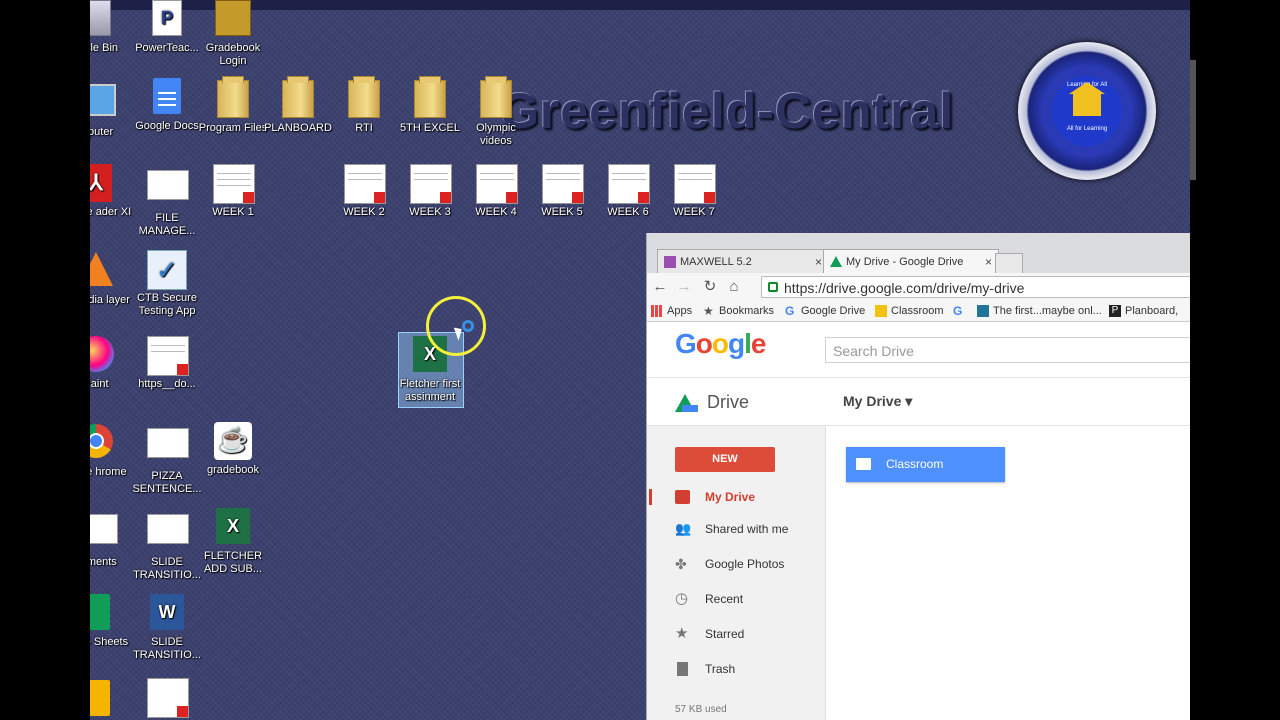  I want to click on desktop-icon-vlc: C media layer, so click(111, 278).